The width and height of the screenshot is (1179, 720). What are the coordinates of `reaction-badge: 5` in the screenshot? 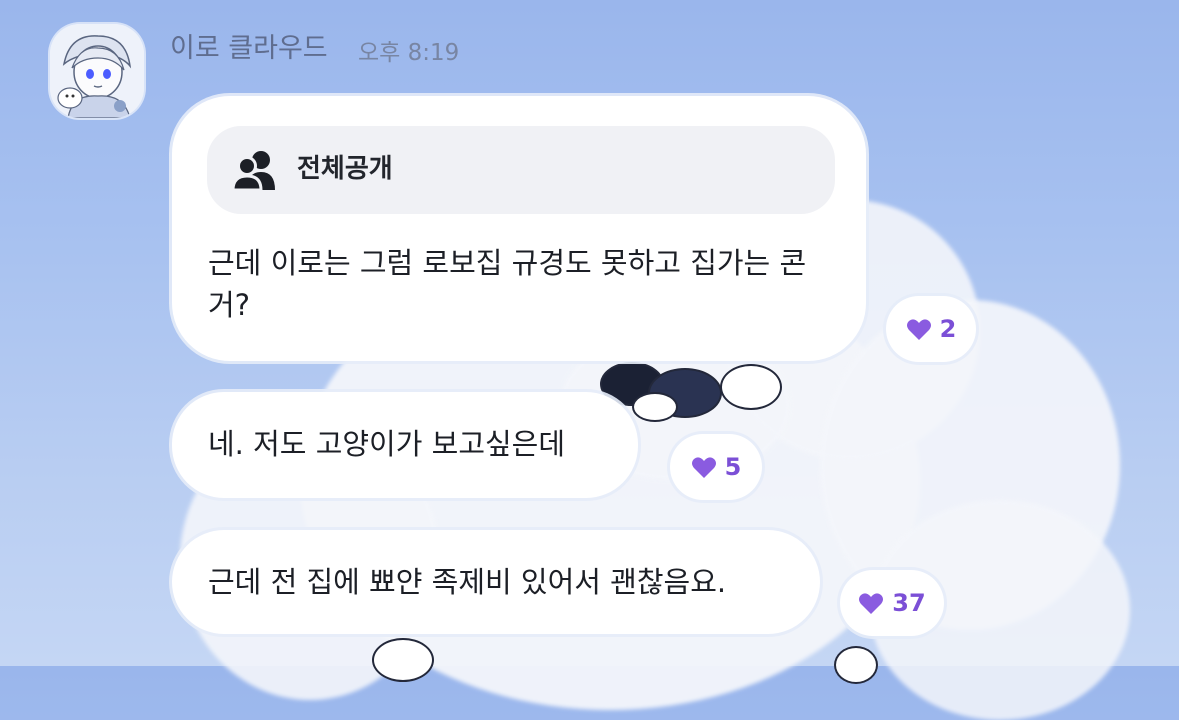 It's located at (716, 467).